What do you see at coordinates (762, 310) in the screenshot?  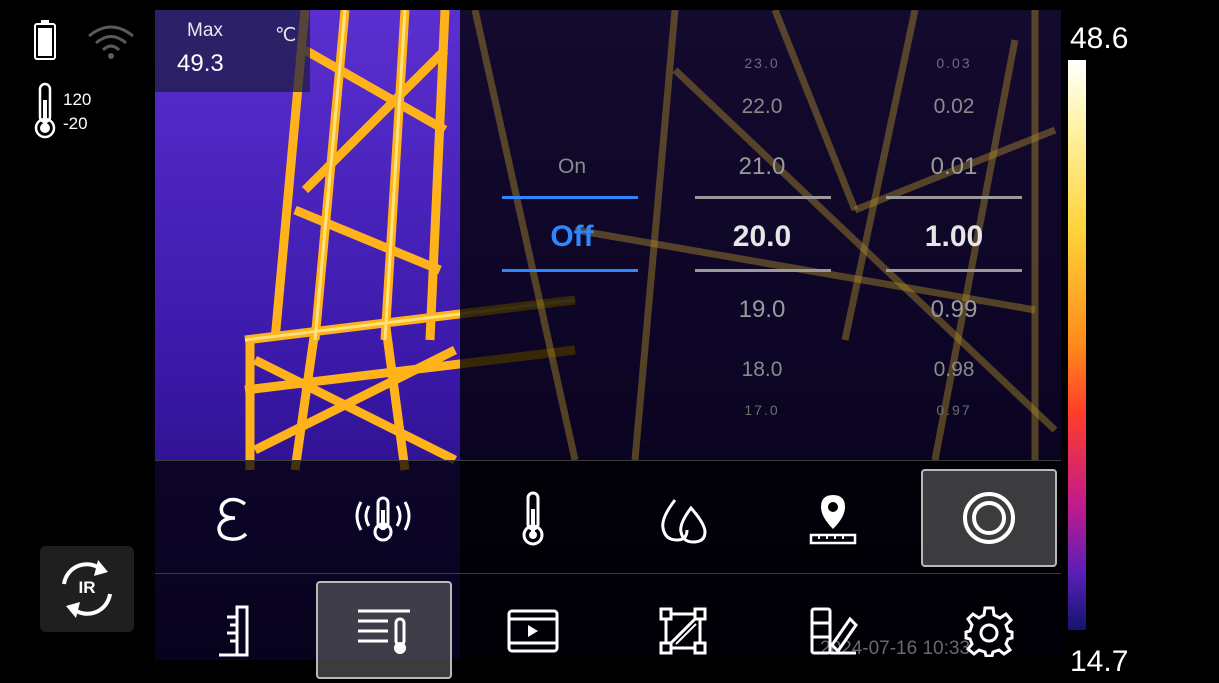 I see `reflected-temp-option: 19.0` at bounding box center [762, 310].